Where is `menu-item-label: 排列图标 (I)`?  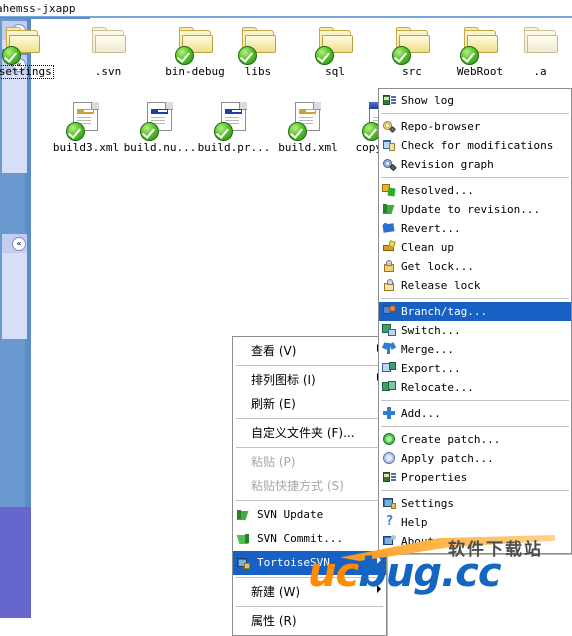
menu-item-label: 排列图标 (I) is located at coordinates (283, 380).